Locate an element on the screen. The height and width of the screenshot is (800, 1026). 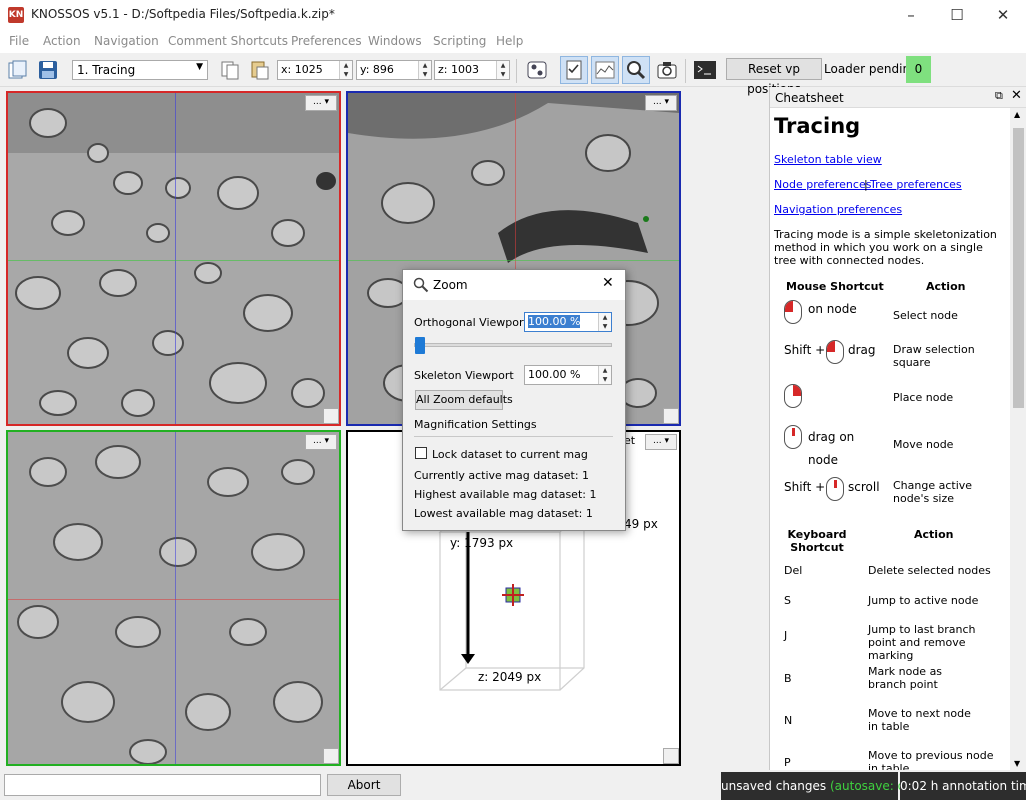
viewport-xy: ... ▾ is located at coordinates (173, 258).